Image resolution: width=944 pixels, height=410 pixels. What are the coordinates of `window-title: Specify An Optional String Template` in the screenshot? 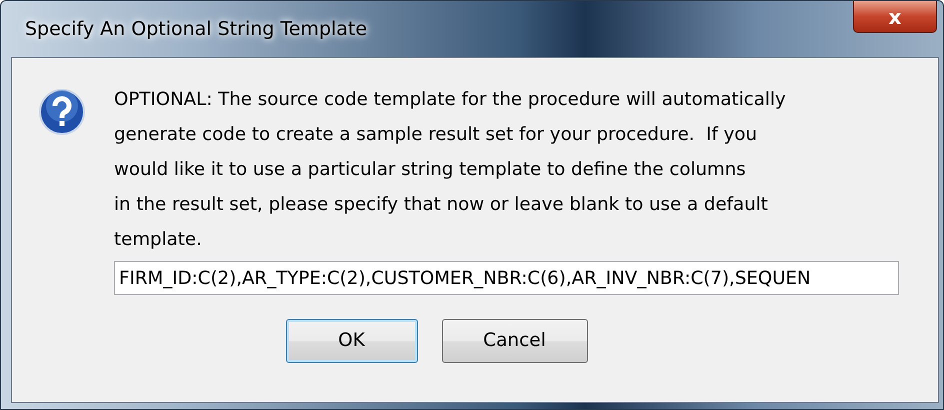 It's located at (196, 29).